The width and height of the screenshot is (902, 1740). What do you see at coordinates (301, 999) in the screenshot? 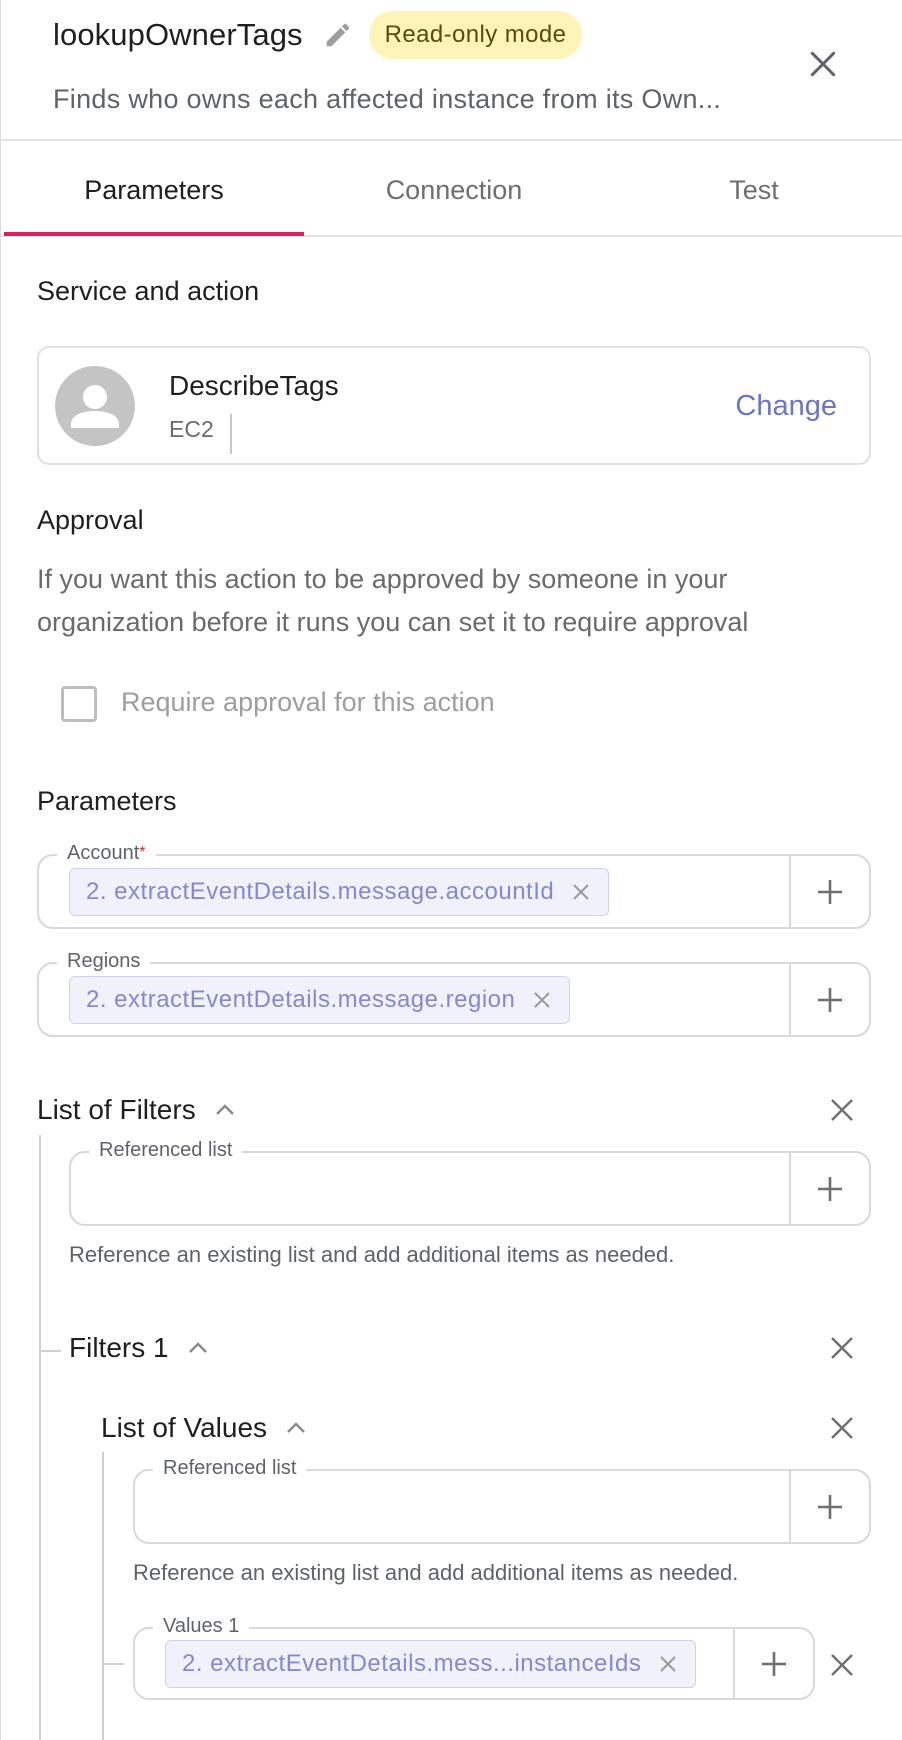
I see `regions-chip-text: 2. extractEventDetails.message.region` at bounding box center [301, 999].